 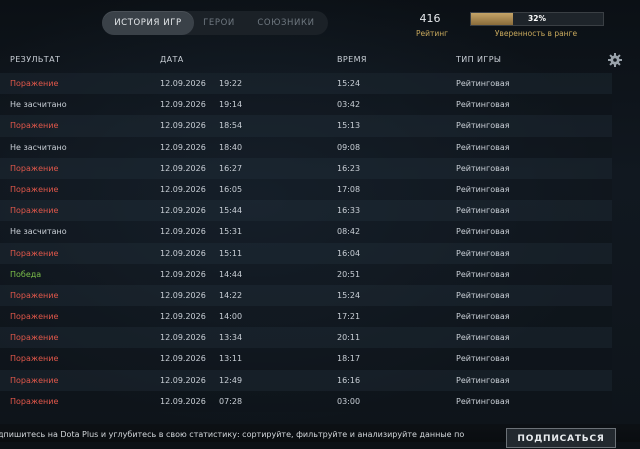 I want to click on match-row: Поражение 12.09.2026 15:44 16:33 Рейтинговая, so click(x=306, y=211).